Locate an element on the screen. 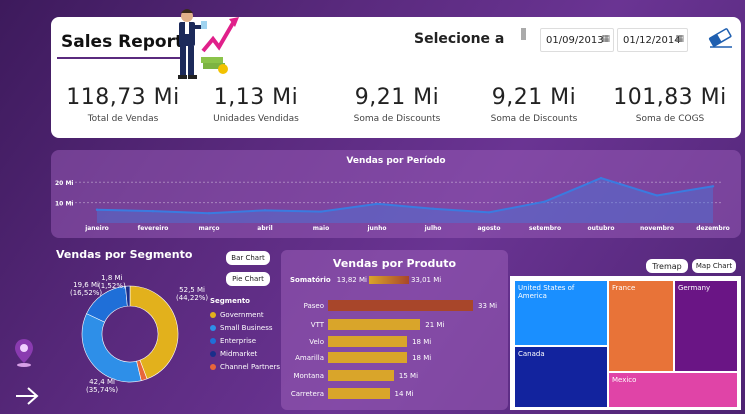 This screenshot has height=414, width=745. donut-label-government: 52,5 Mi (44,22%) is located at coordinates (192, 294).